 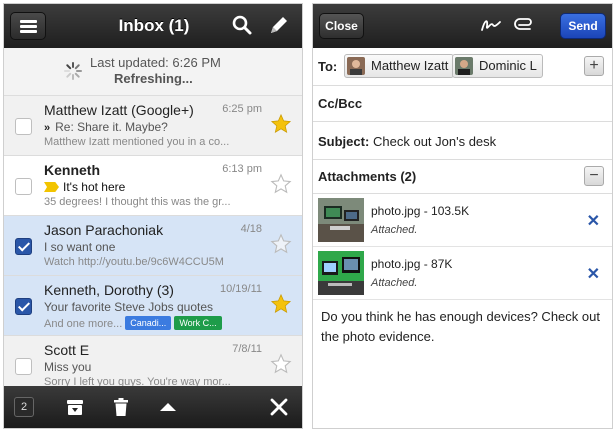 I want to click on recipient-chip: Dominic L, so click(x=497, y=66).